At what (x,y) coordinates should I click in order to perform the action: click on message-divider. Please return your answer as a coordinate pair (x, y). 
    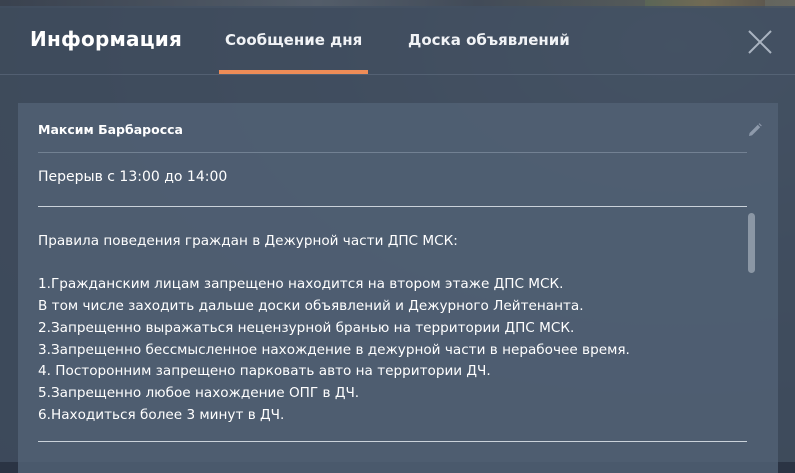
    Looking at the image, I should click on (392, 206).